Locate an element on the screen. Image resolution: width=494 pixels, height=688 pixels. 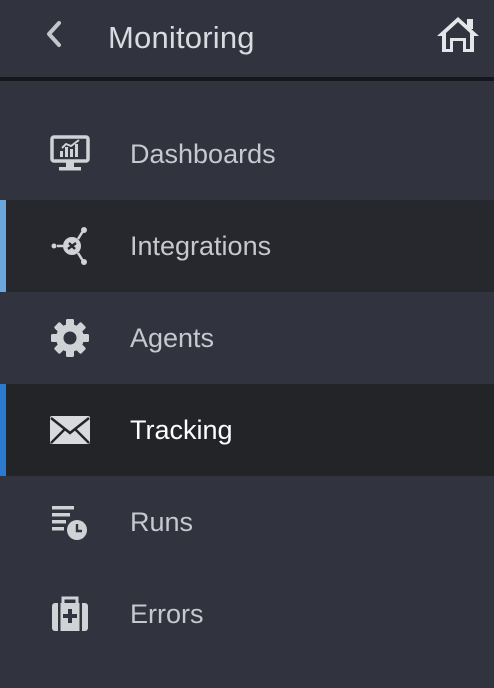
first-aid-kit-icon is located at coordinates (70, 614).